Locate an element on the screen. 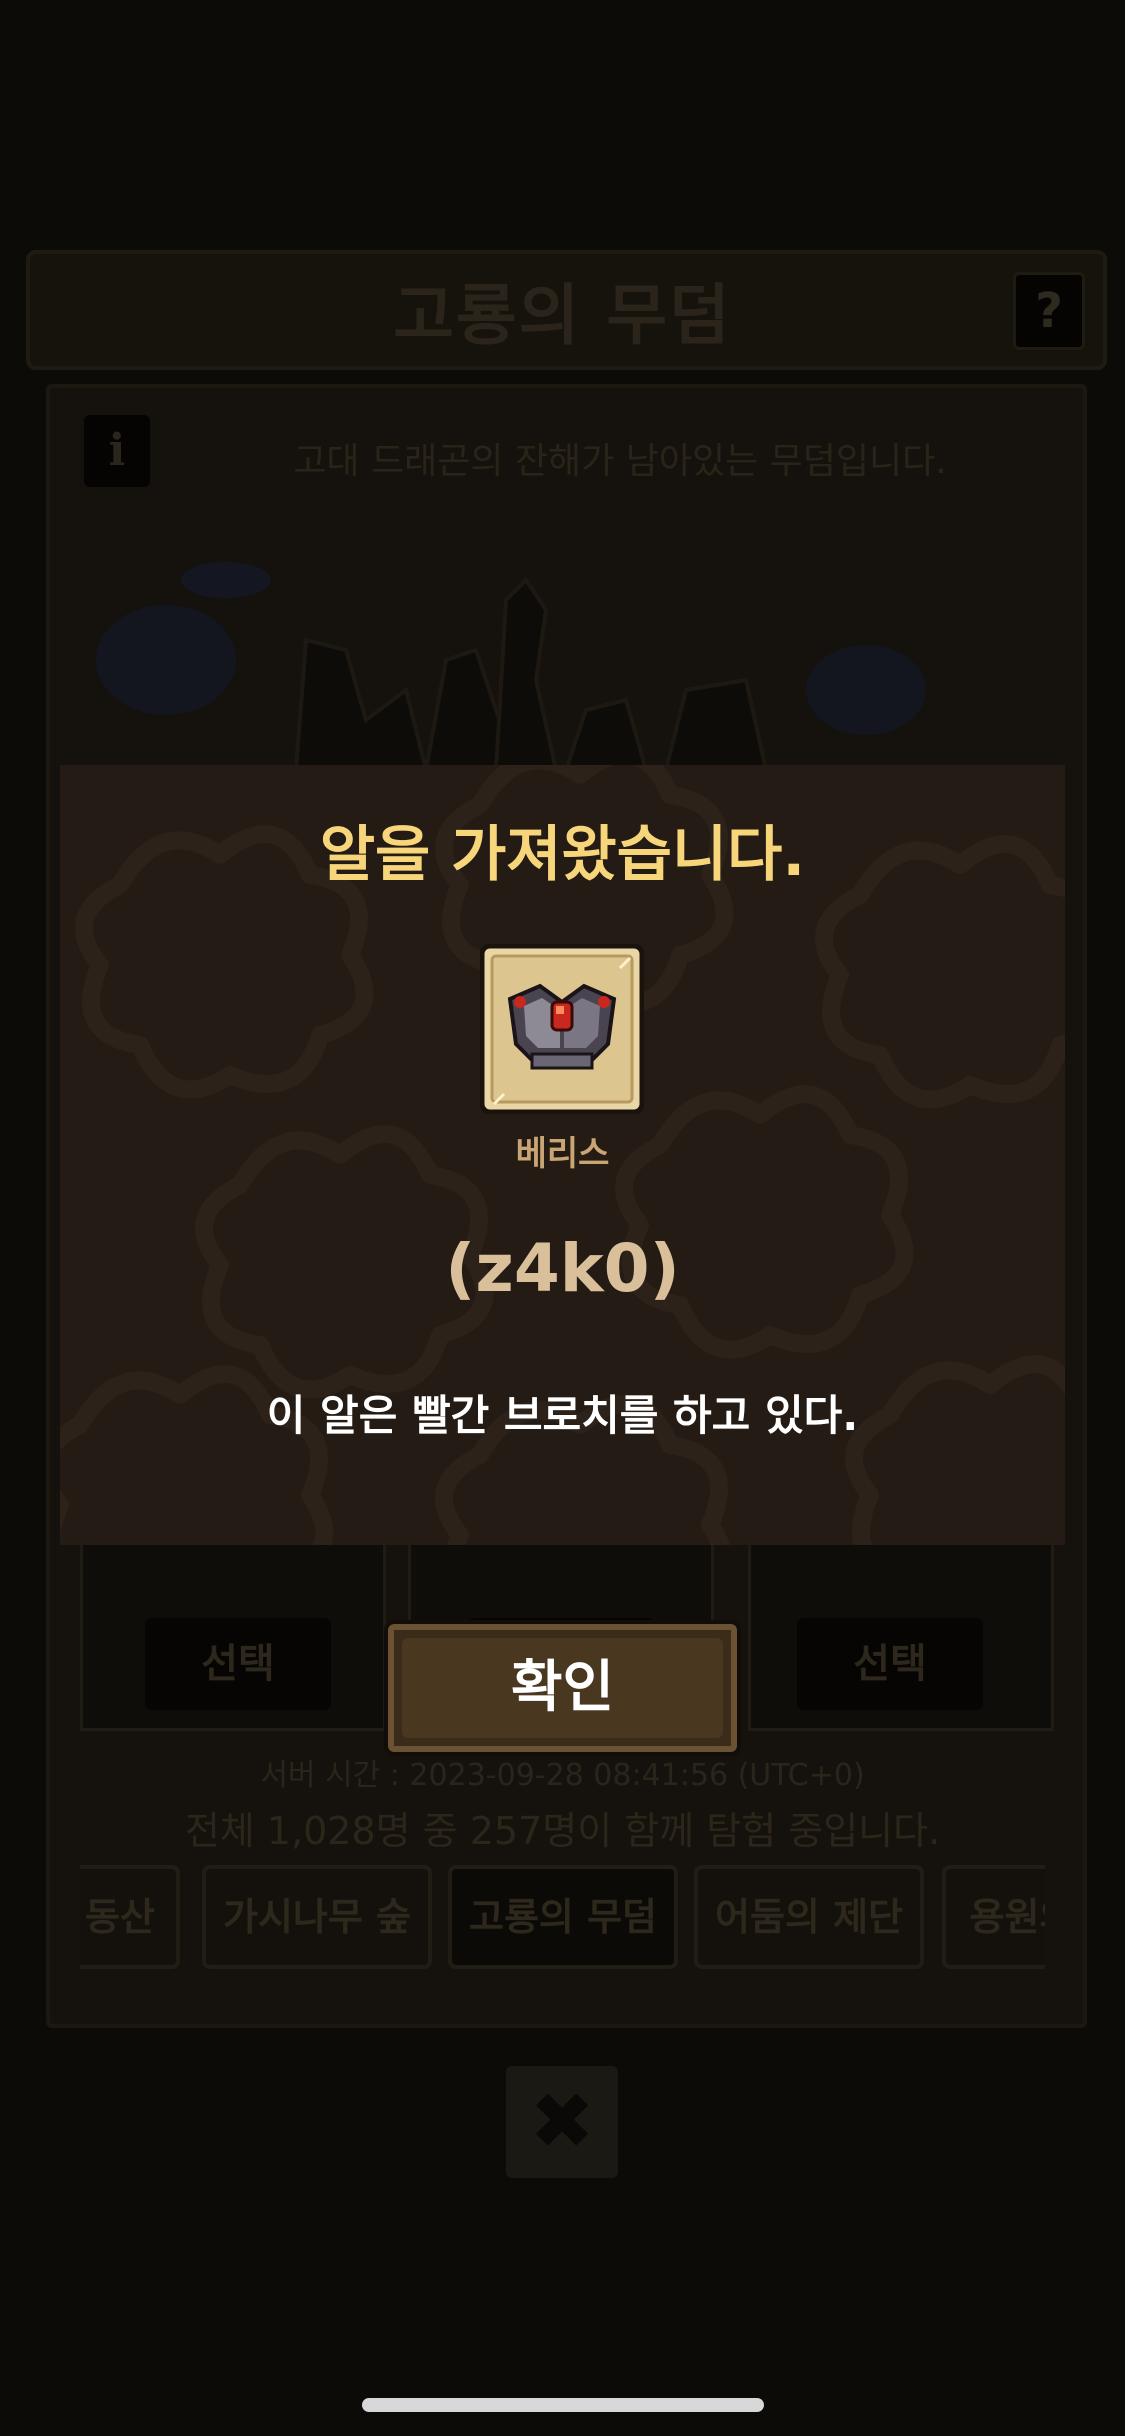  close-button: ✖ is located at coordinates (562, 2122).